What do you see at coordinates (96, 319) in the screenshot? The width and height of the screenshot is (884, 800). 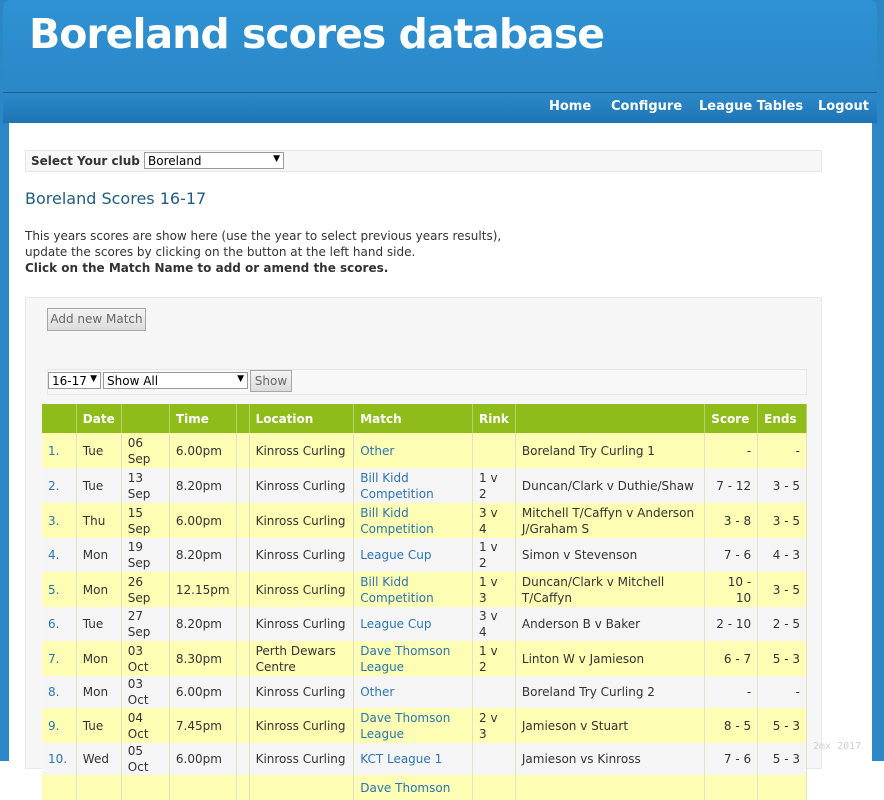 I see `add-new-match-button: Add new Match` at bounding box center [96, 319].